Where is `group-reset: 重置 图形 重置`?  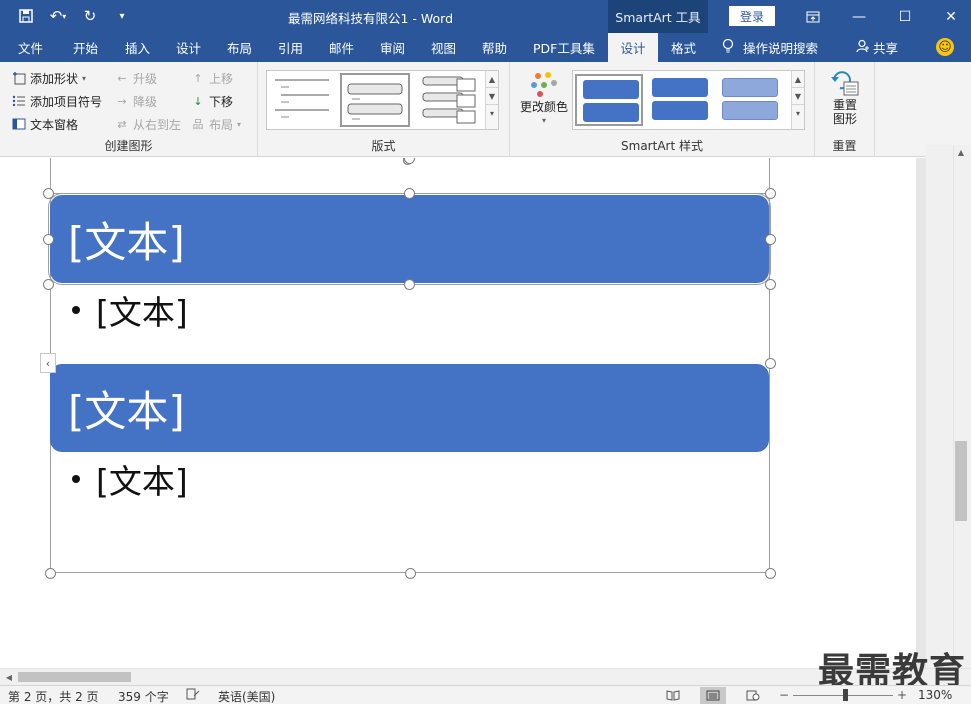 group-reset: 重置 图形 重置 is located at coordinates (845, 109).